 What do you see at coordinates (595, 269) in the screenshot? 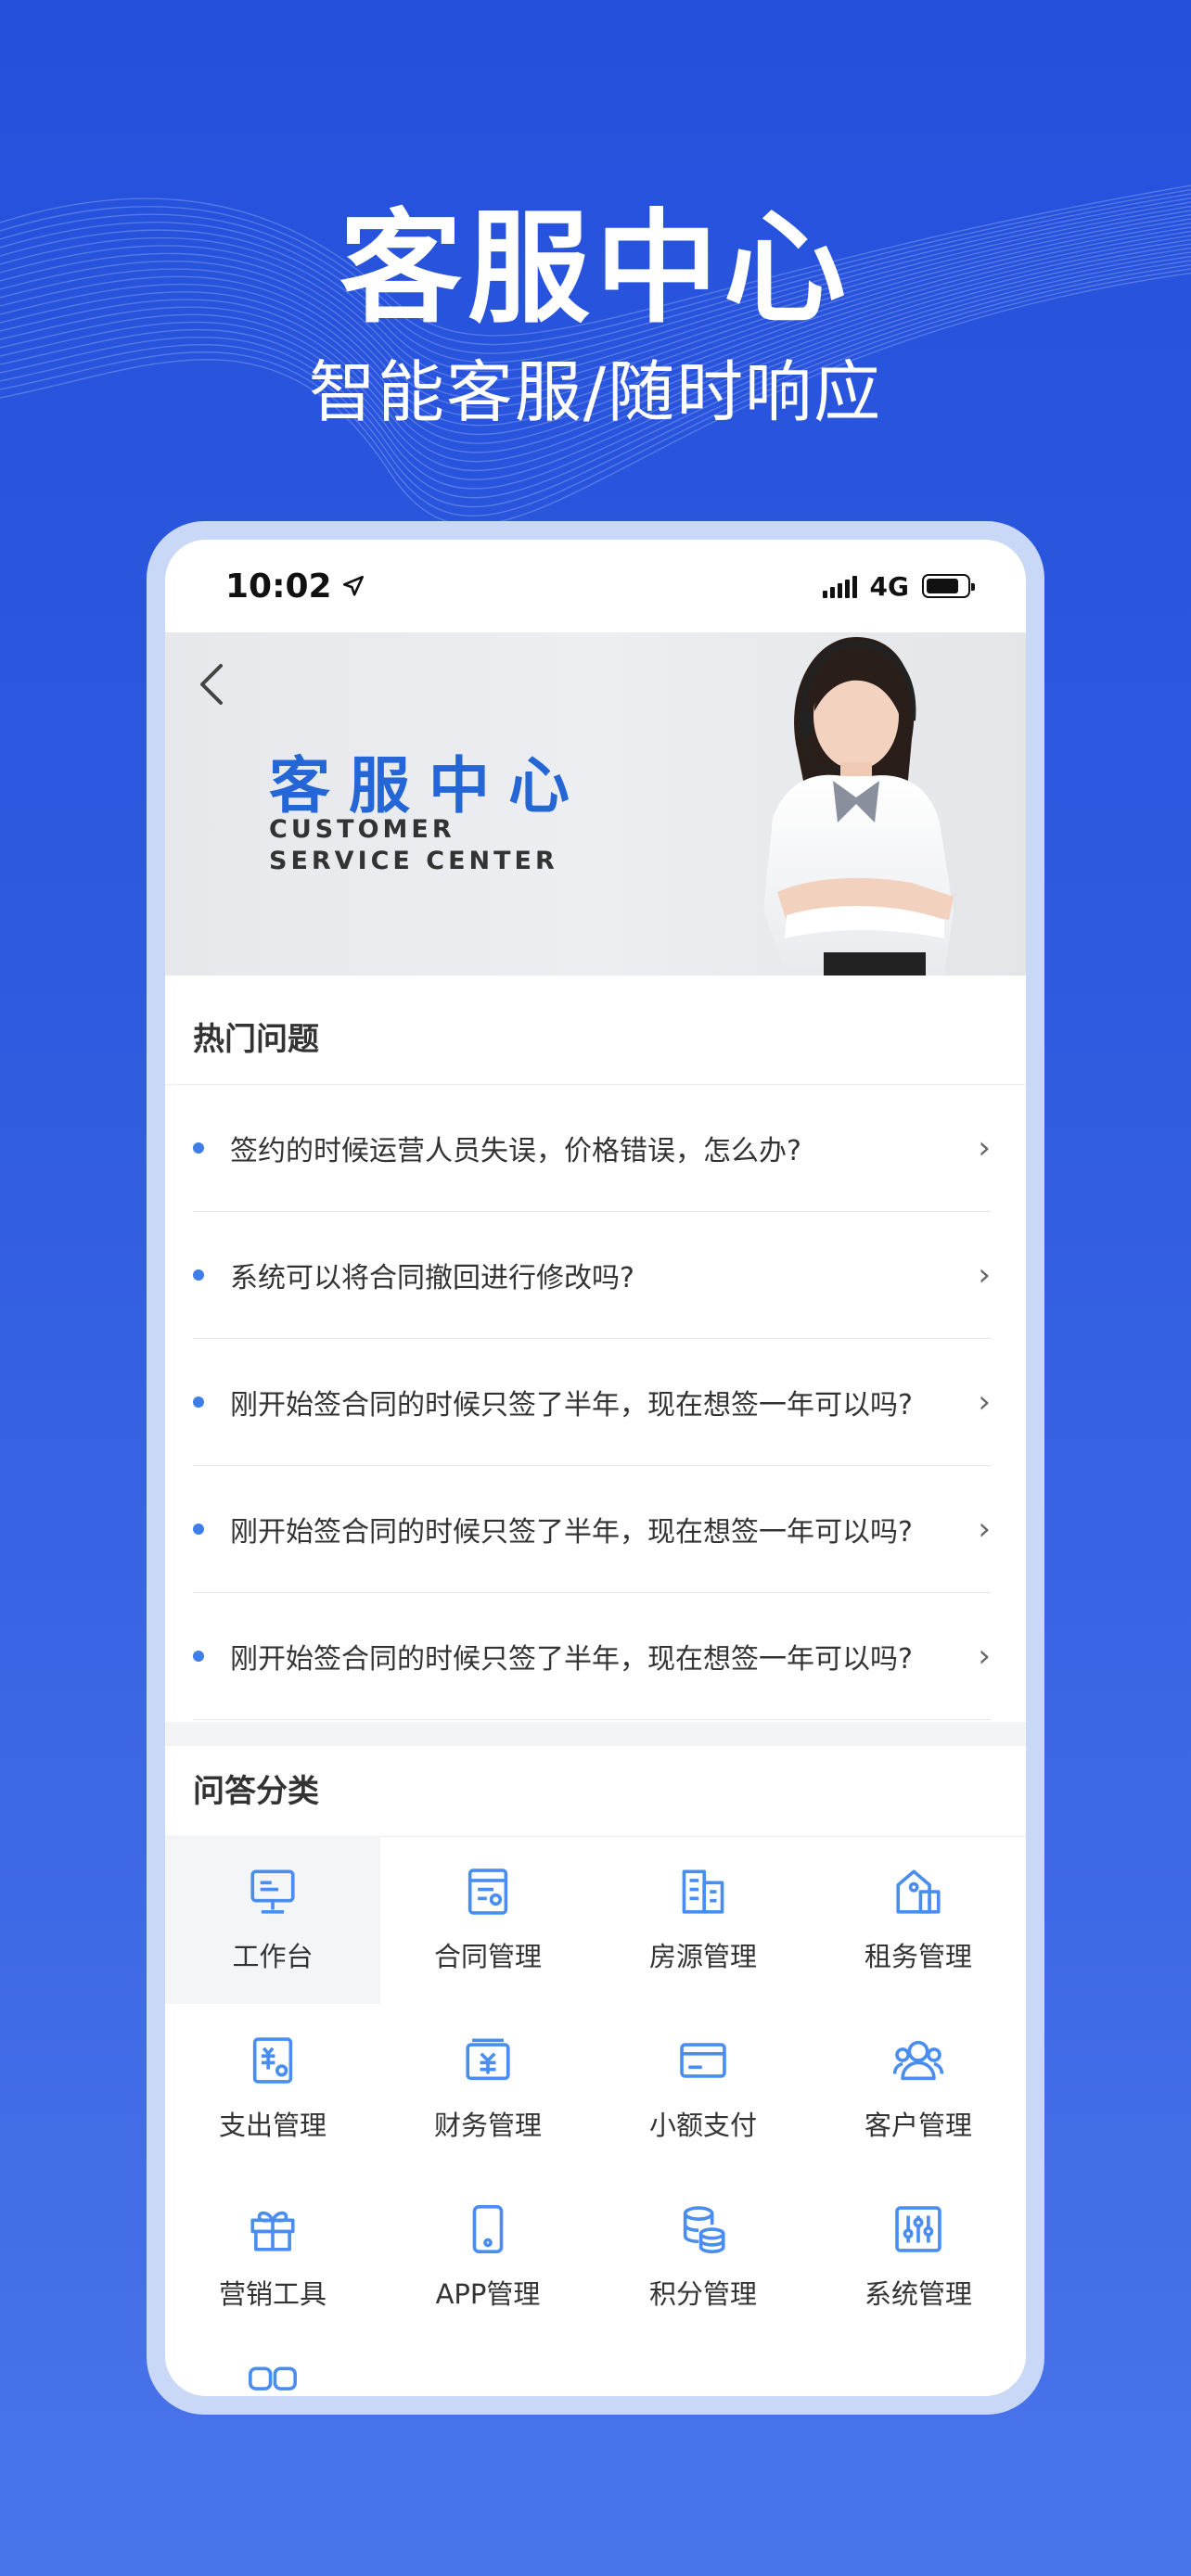
I see `promo-title: 客服中心` at bounding box center [595, 269].